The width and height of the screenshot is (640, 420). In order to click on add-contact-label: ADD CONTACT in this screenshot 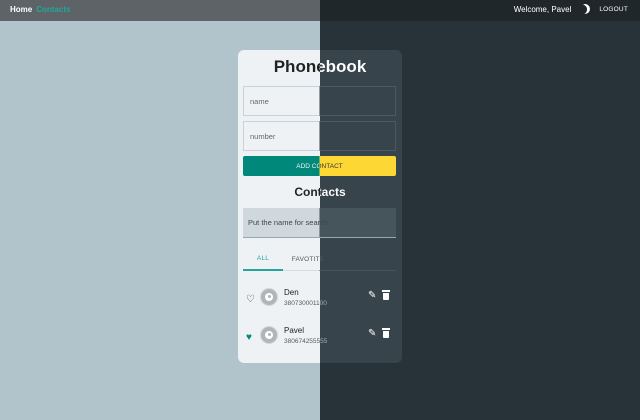, I will do `click(319, 166)`.